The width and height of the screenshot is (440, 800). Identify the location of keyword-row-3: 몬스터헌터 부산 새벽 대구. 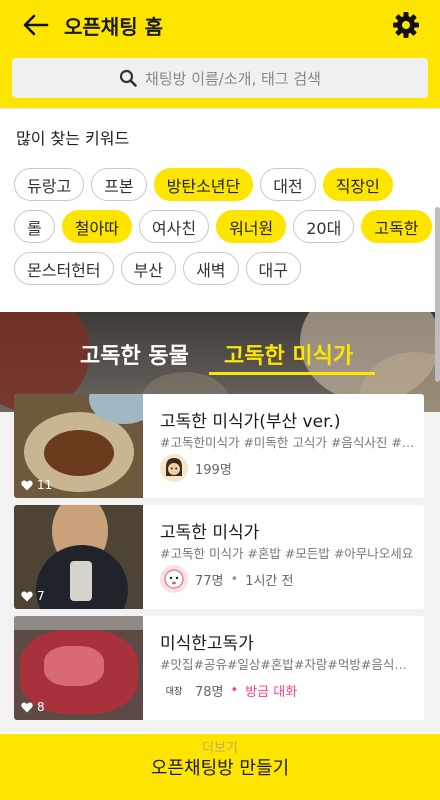
(224, 269).